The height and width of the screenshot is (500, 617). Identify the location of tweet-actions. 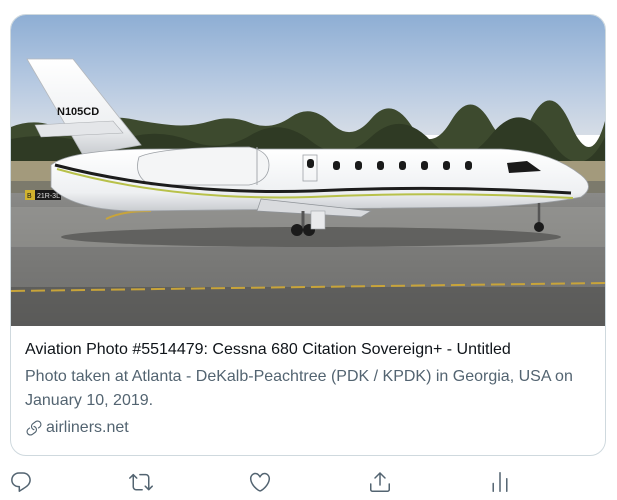
(308, 482).